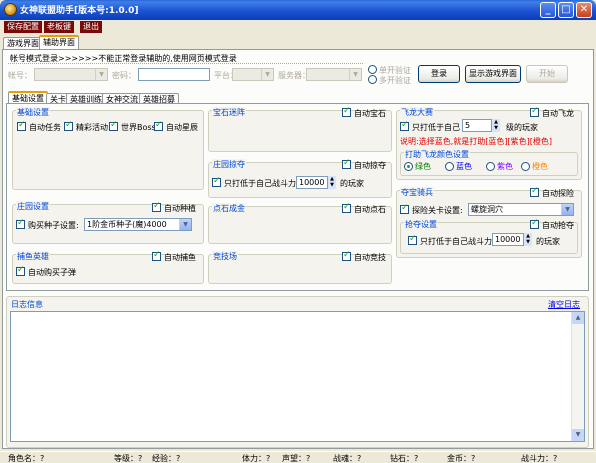 This screenshot has height=463, width=596. I want to click on color-purple-label: 紫色, so click(505, 166).